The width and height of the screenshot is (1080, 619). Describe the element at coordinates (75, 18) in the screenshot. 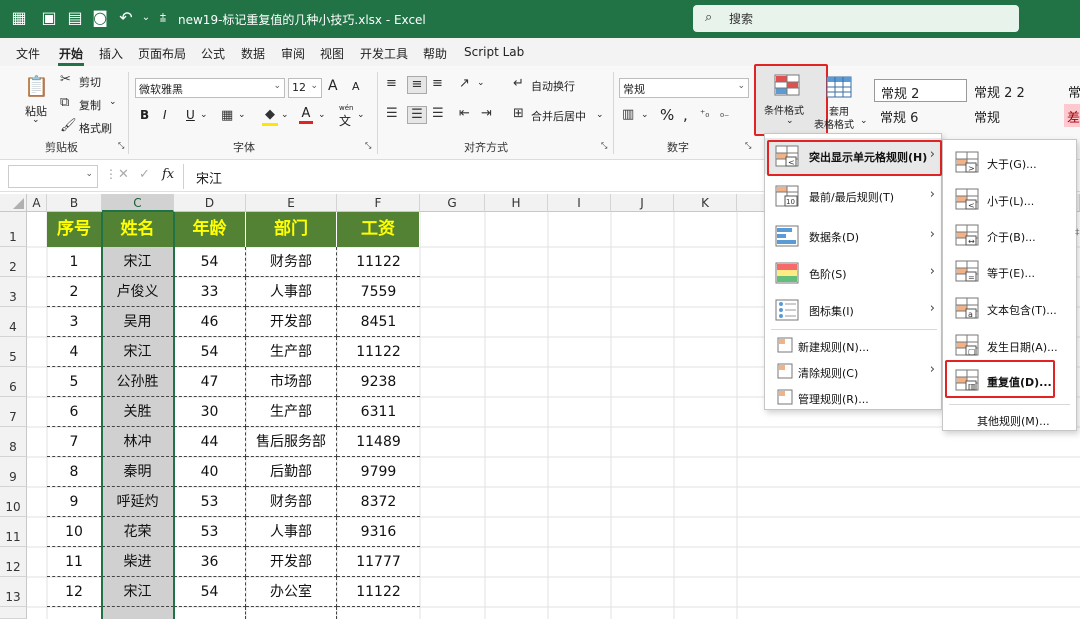

I see `form-icon: ▤` at that location.